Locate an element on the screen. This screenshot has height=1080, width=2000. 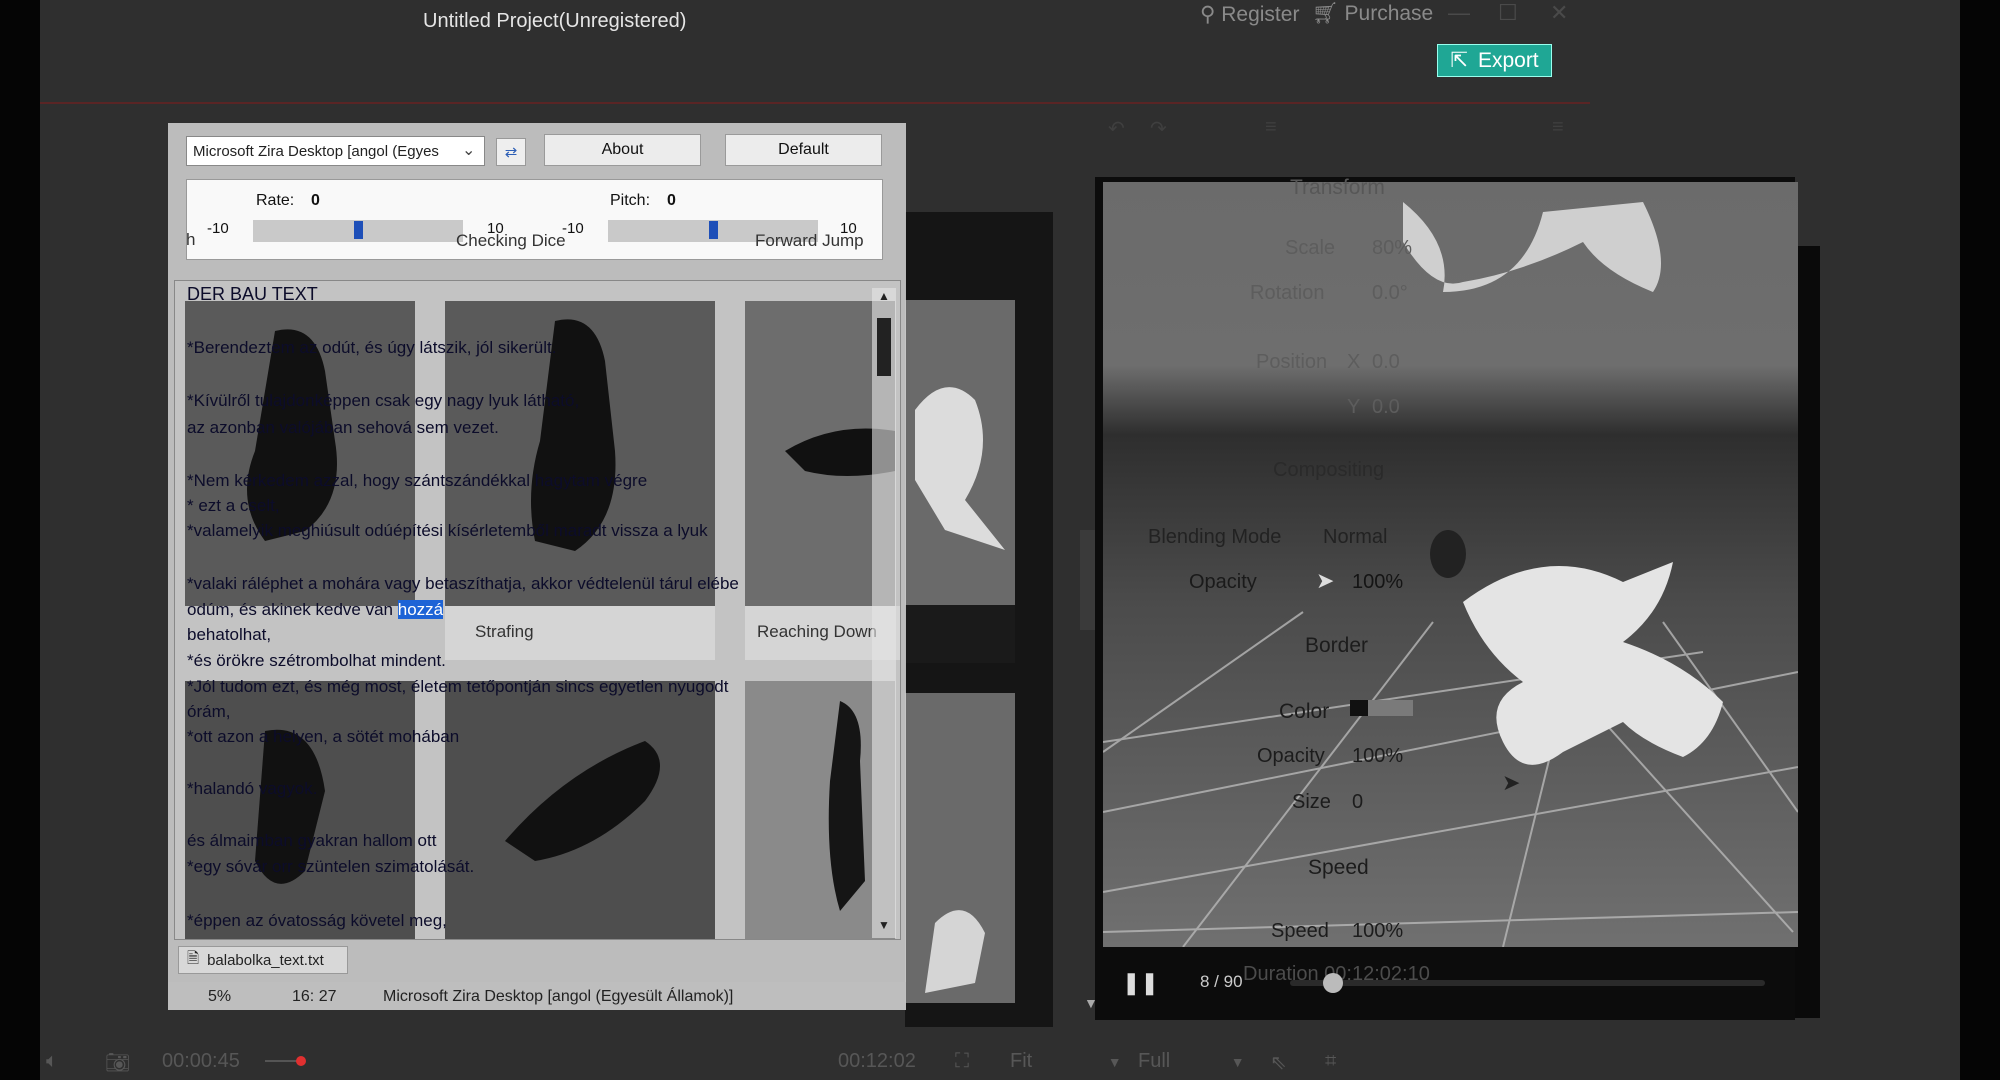
pitch-label: Pitch: is located at coordinates (630, 200).